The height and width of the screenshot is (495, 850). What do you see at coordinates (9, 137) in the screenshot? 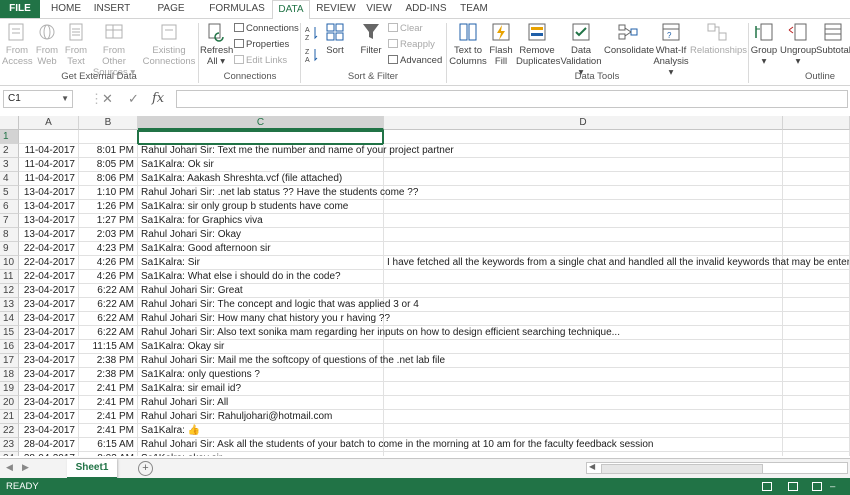
I see `row-header: 1` at bounding box center [9, 137].